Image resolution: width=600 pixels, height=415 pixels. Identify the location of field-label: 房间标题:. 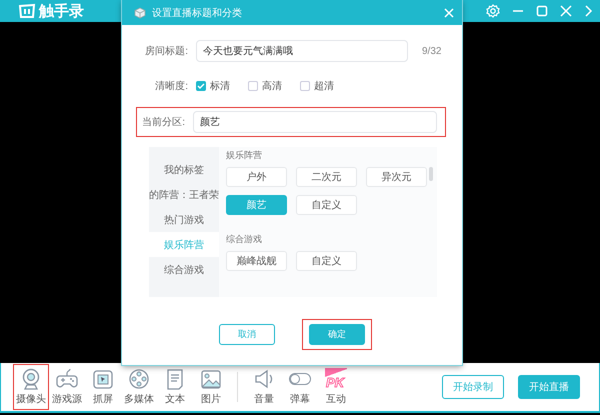
(166, 51).